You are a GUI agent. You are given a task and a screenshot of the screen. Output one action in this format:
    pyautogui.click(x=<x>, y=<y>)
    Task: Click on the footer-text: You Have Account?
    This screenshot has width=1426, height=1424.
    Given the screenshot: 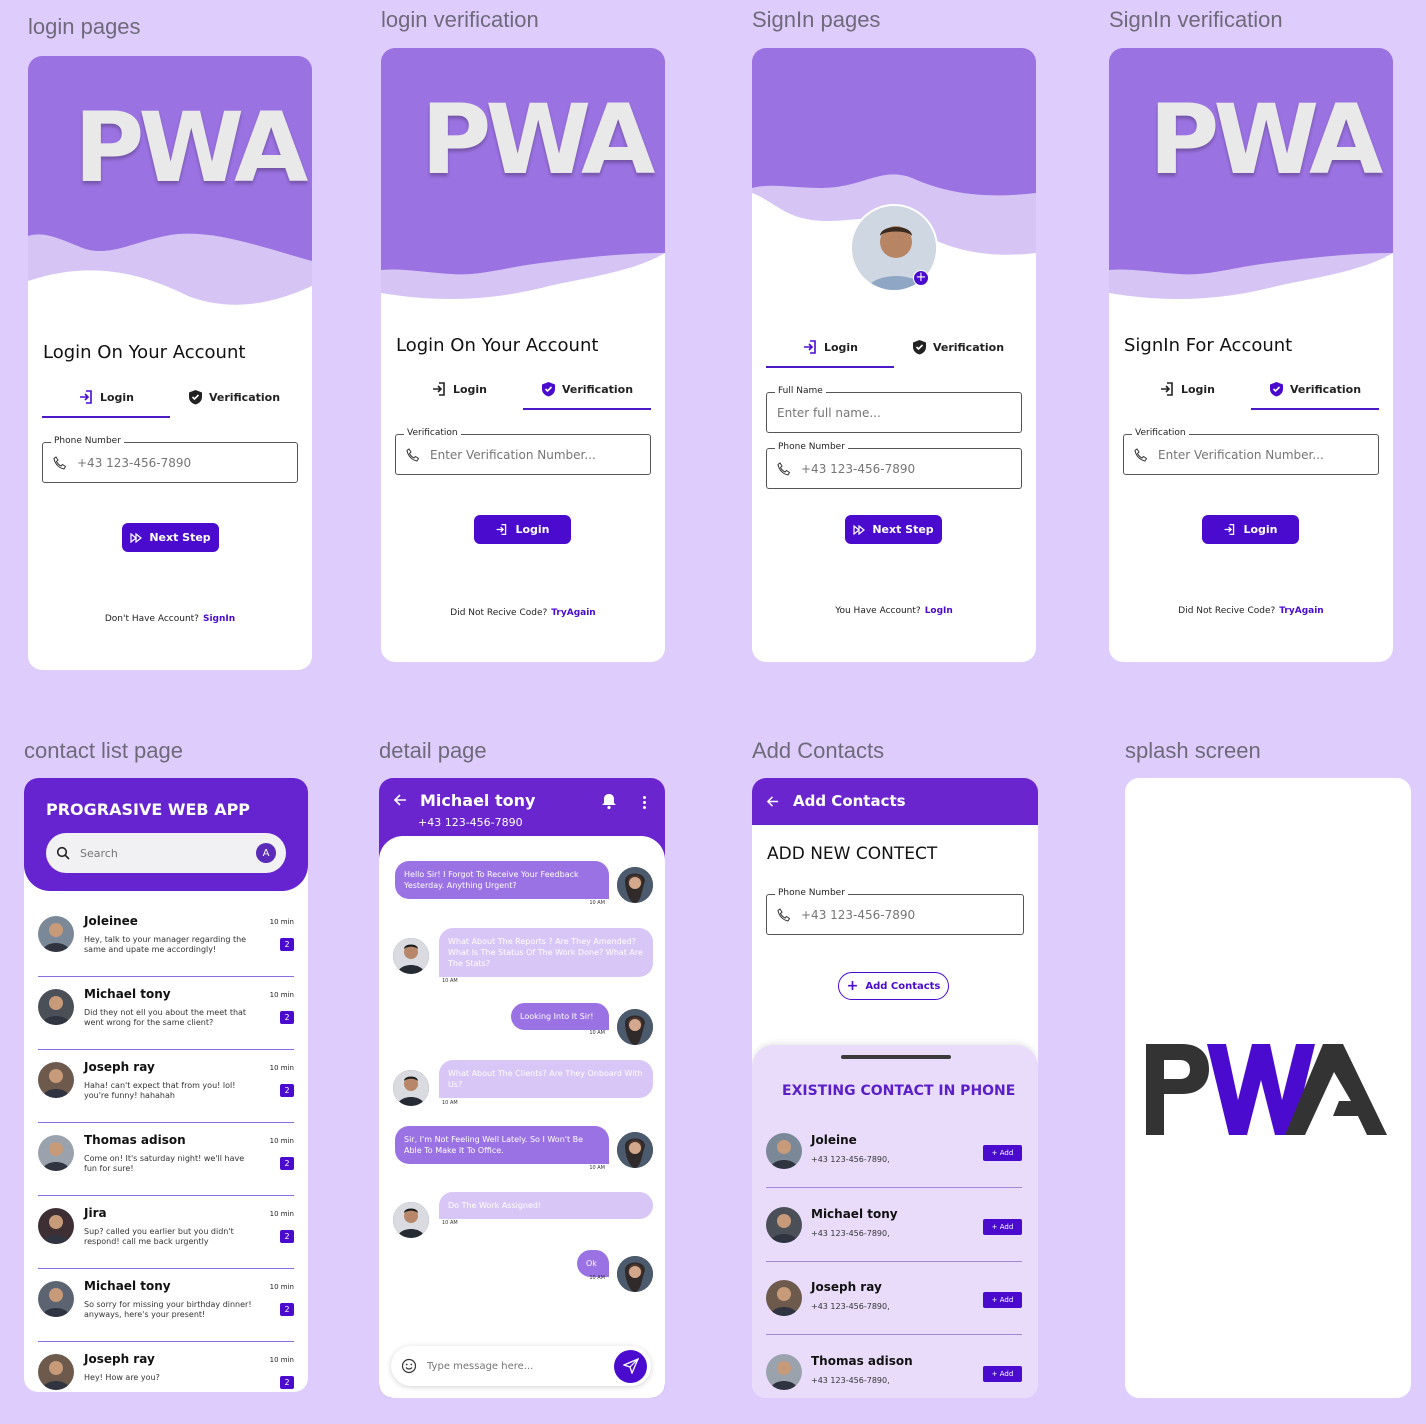 What is the action you would take?
    pyautogui.click(x=878, y=611)
    